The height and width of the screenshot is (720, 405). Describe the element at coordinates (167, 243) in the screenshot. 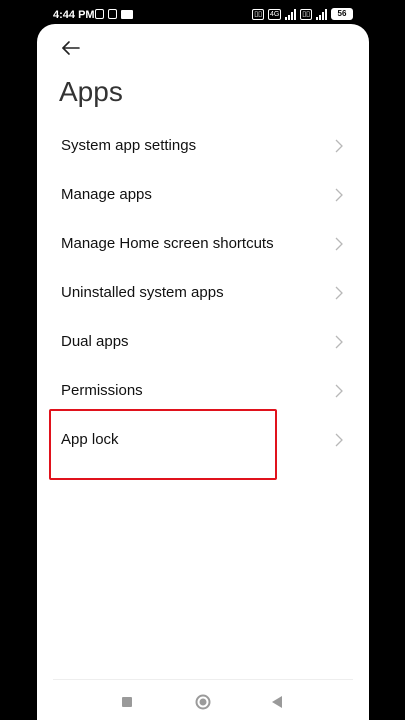

I see `menu-item-label: Manage Home screen shortcuts` at that location.